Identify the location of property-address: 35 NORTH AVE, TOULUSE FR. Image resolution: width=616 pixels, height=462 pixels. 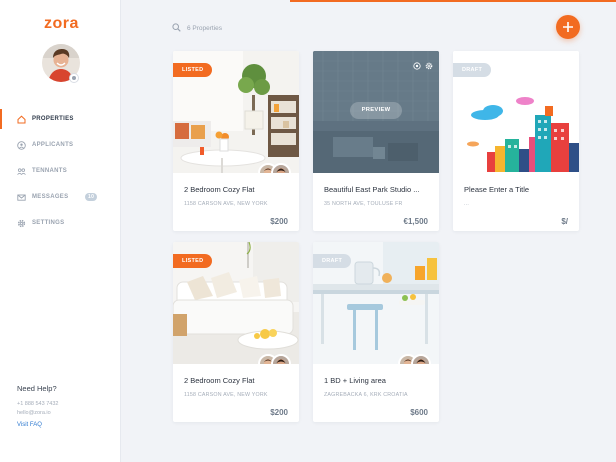
(363, 204).